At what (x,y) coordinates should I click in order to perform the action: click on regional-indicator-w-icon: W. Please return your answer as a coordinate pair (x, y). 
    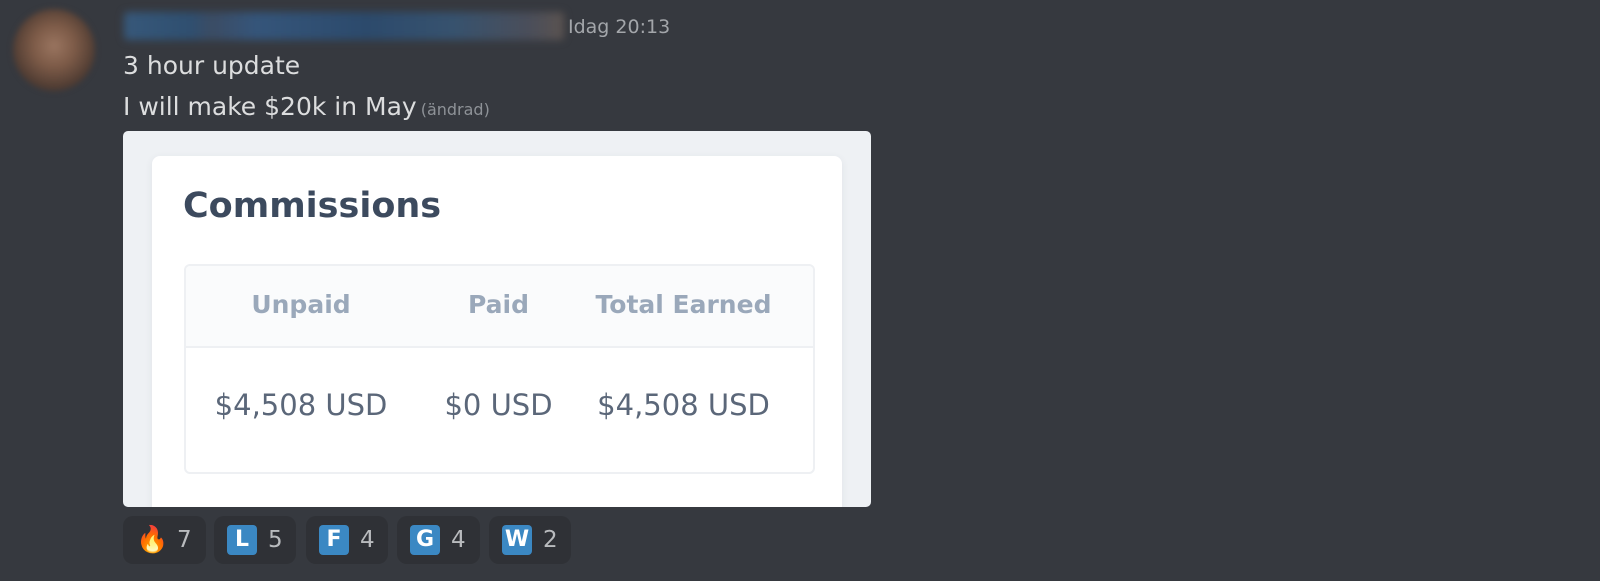
    Looking at the image, I should click on (517, 540).